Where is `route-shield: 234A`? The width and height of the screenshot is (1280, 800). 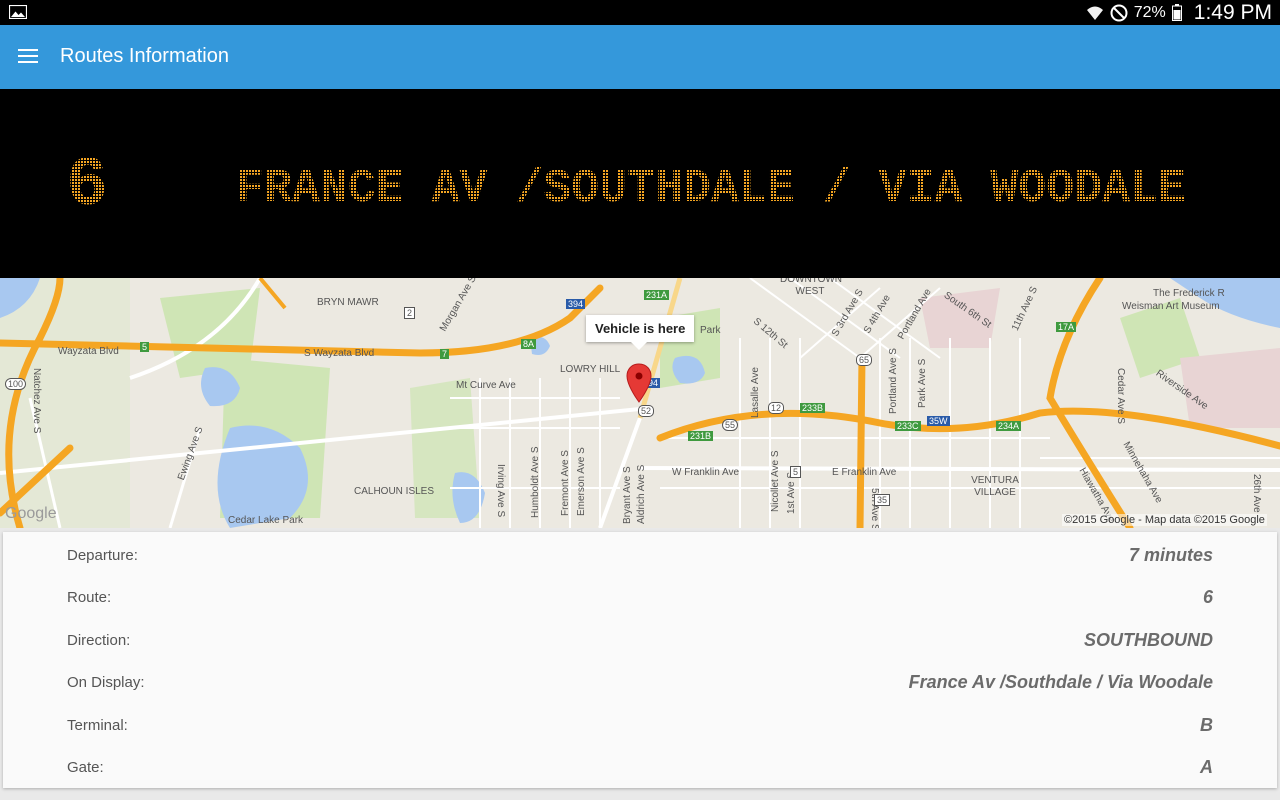 route-shield: 234A is located at coordinates (1009, 426).